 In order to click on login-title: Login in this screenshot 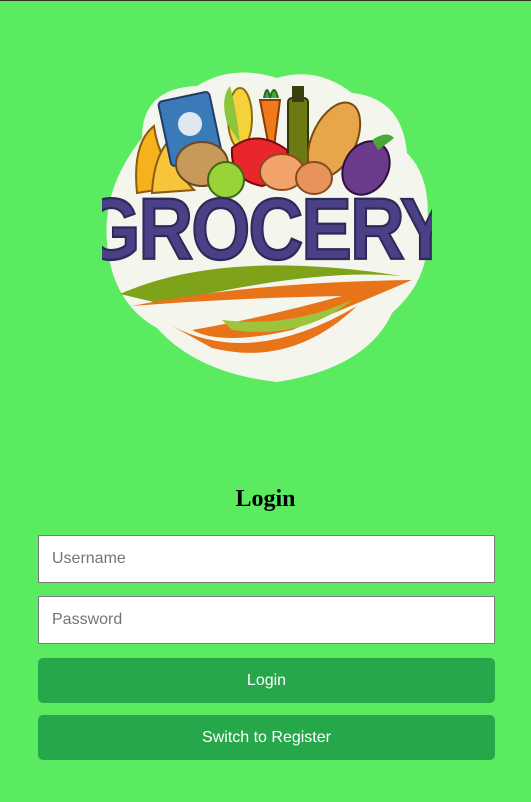, I will do `click(265, 499)`.